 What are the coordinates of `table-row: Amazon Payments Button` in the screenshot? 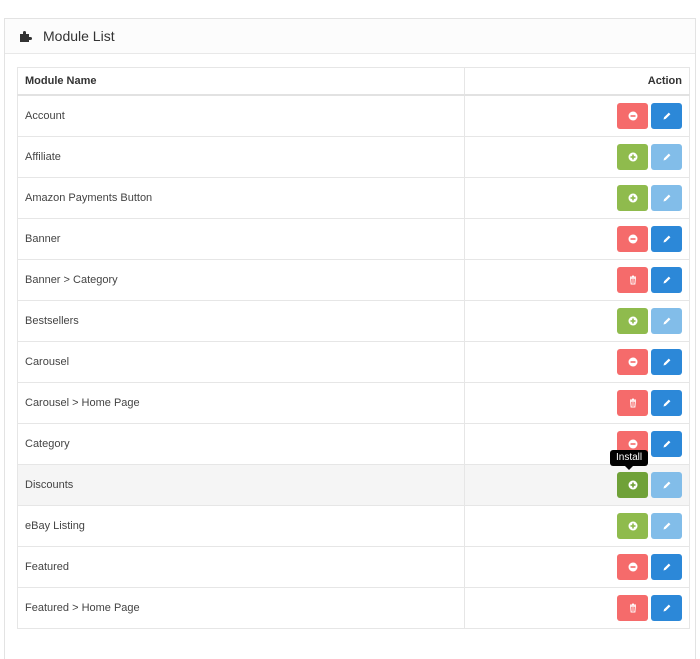 It's located at (353, 198).